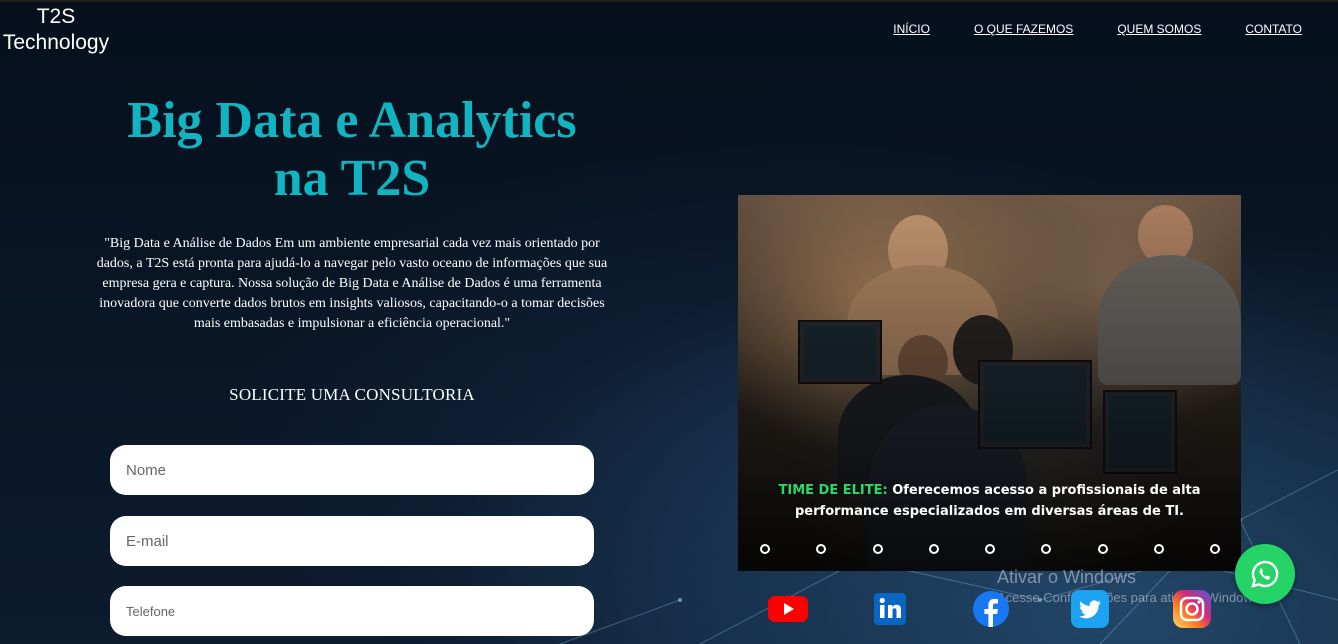 This screenshot has height=644, width=1338. I want to click on email-input, so click(352, 541).